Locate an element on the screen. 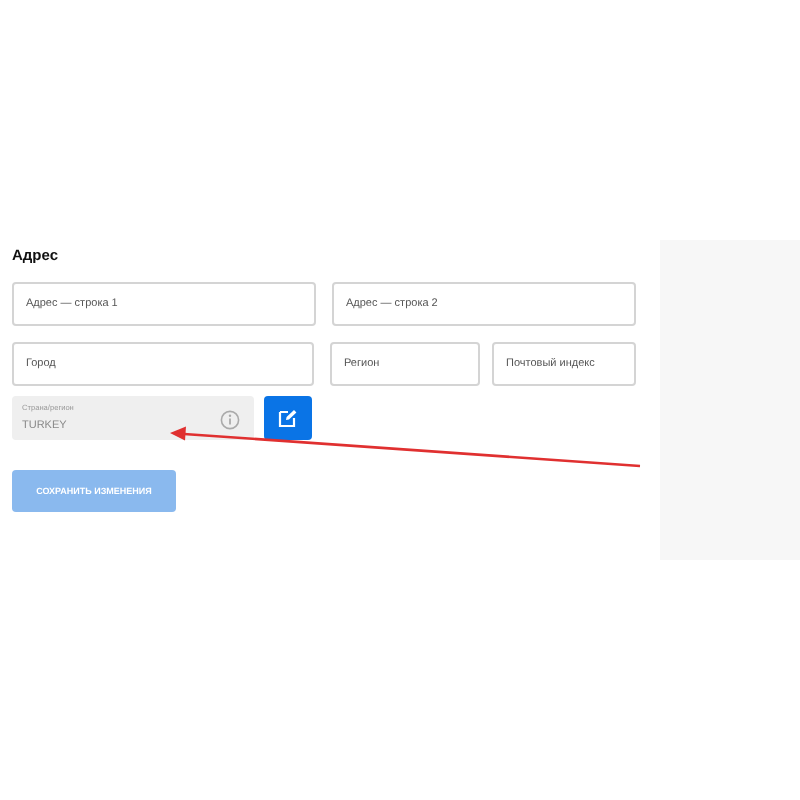  edit-icon is located at coordinates (288, 418).